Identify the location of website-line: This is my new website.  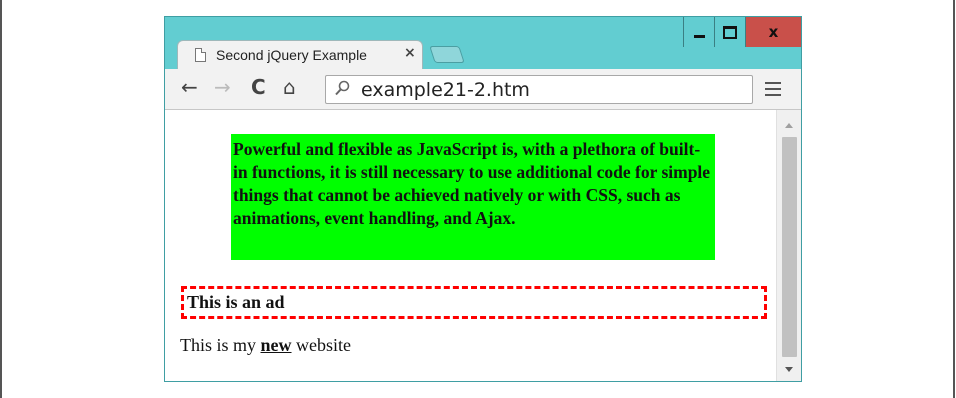
(265, 345).